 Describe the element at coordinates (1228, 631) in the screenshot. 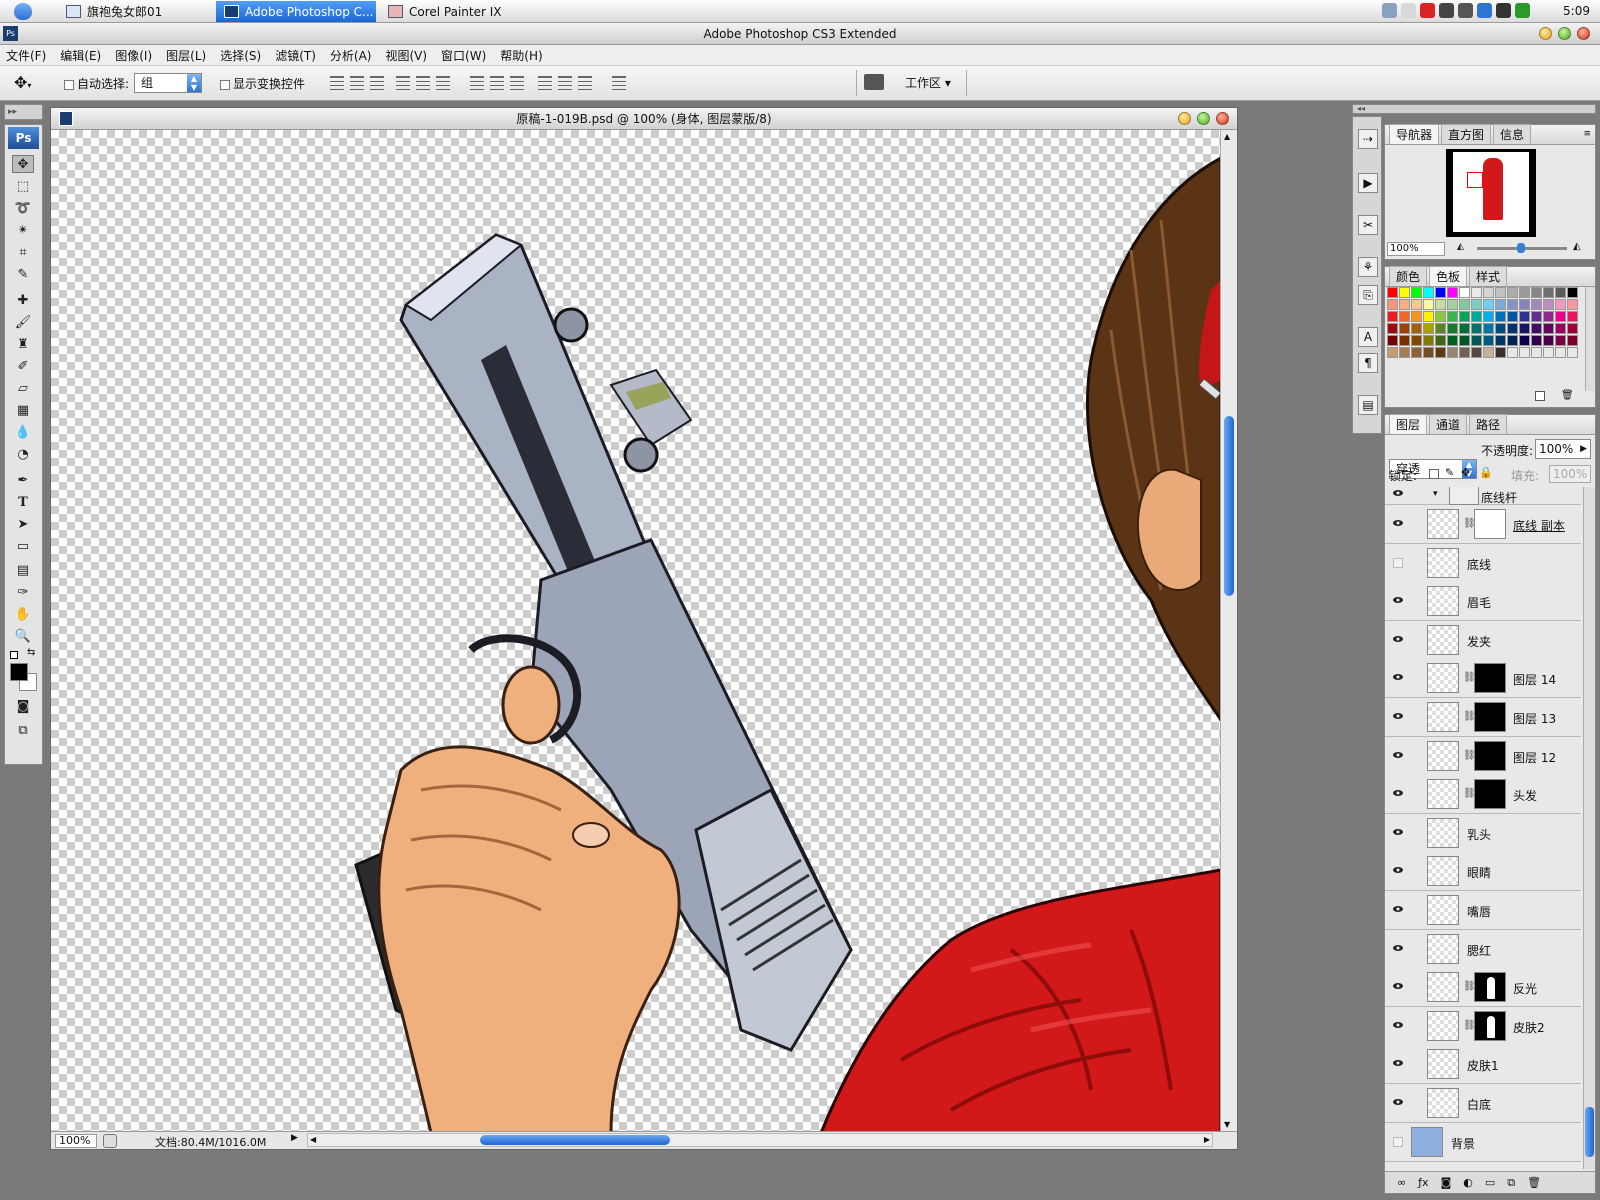

I see `vertical-scrollbar: ▲ ▼` at that location.